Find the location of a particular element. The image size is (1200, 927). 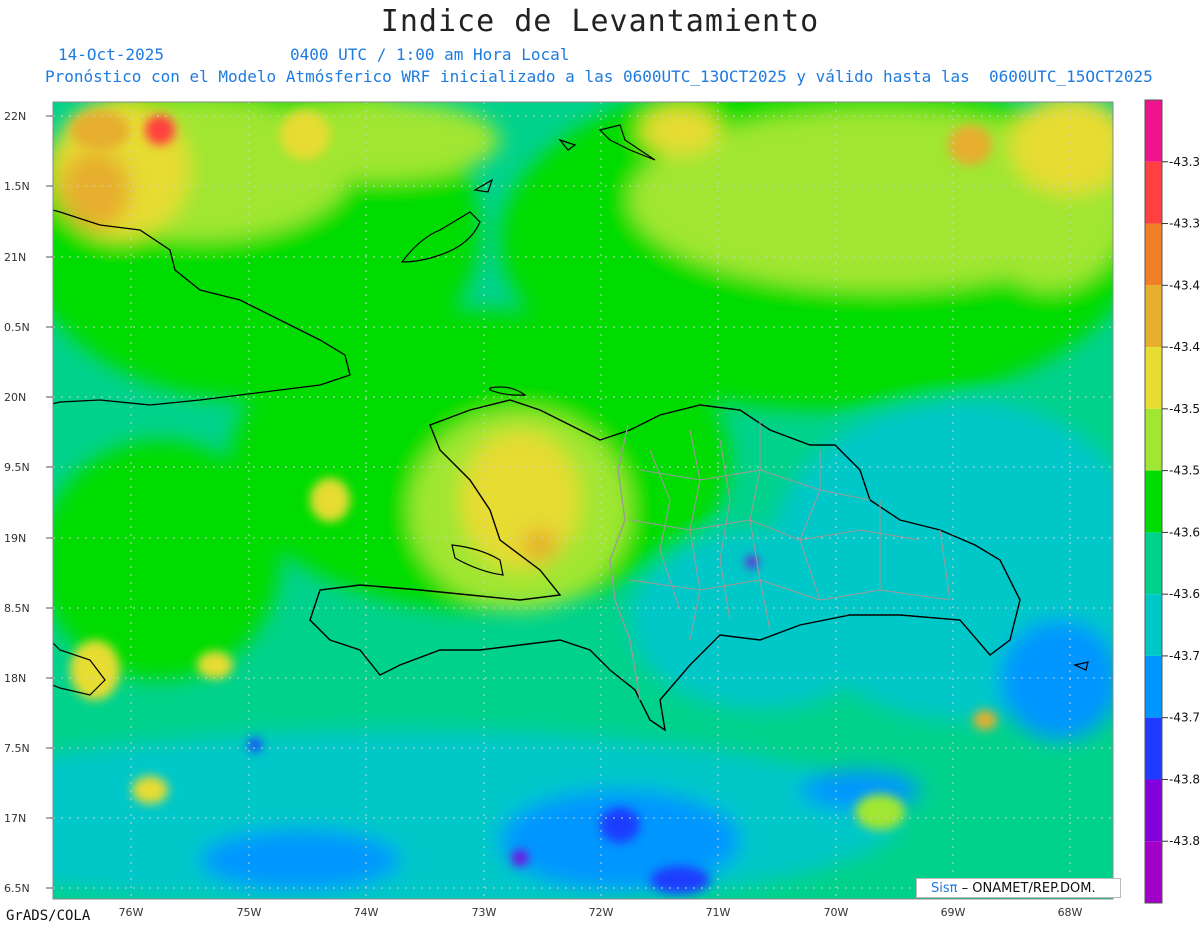

sispi-logo: Sisπ is located at coordinates (944, 888).